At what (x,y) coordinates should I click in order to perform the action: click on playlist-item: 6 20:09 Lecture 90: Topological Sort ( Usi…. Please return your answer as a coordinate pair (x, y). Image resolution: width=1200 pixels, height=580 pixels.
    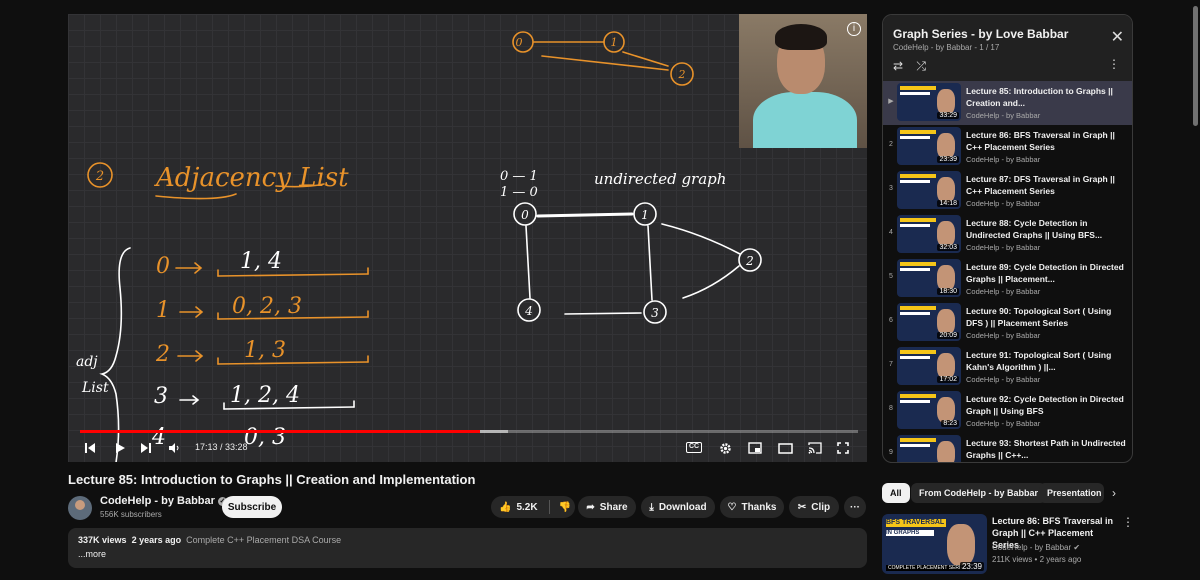
    Looking at the image, I should click on (1007, 323).